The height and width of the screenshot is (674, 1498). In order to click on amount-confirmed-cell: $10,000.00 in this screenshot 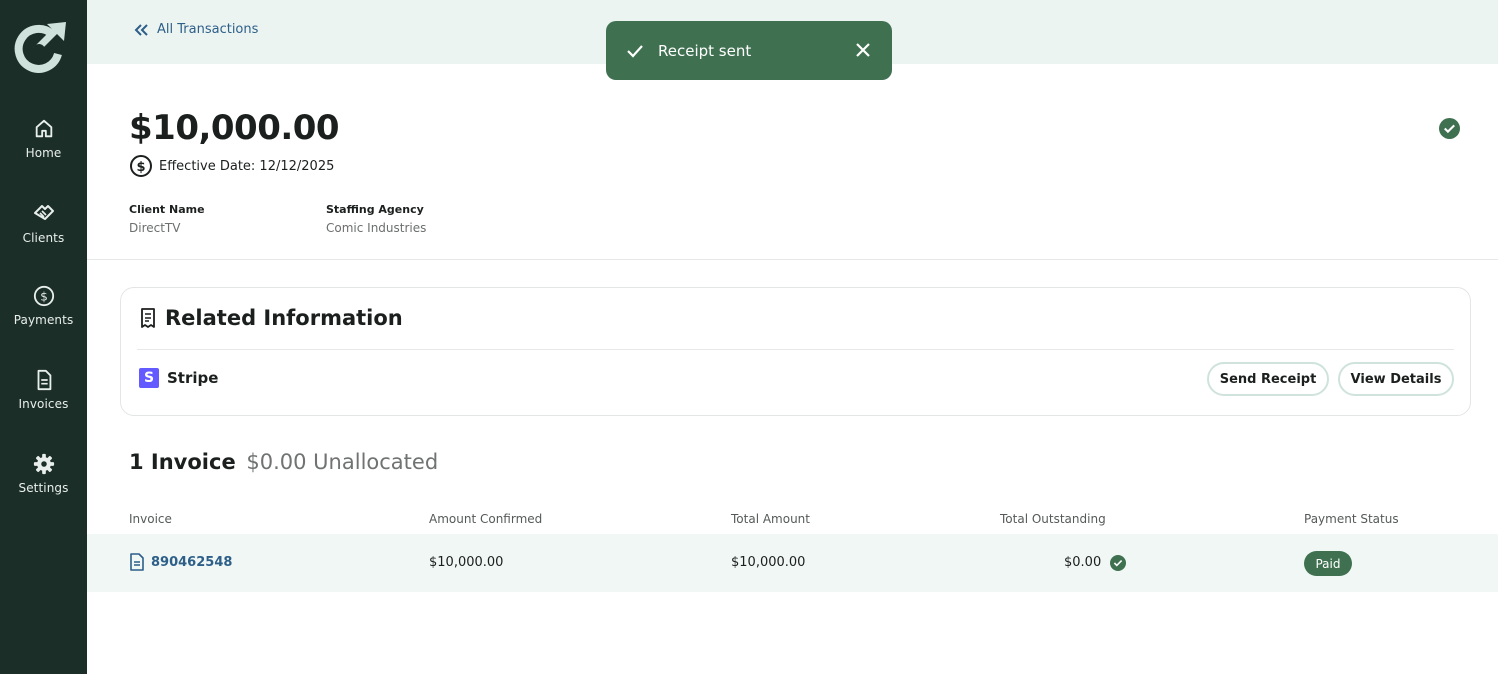, I will do `click(466, 562)`.